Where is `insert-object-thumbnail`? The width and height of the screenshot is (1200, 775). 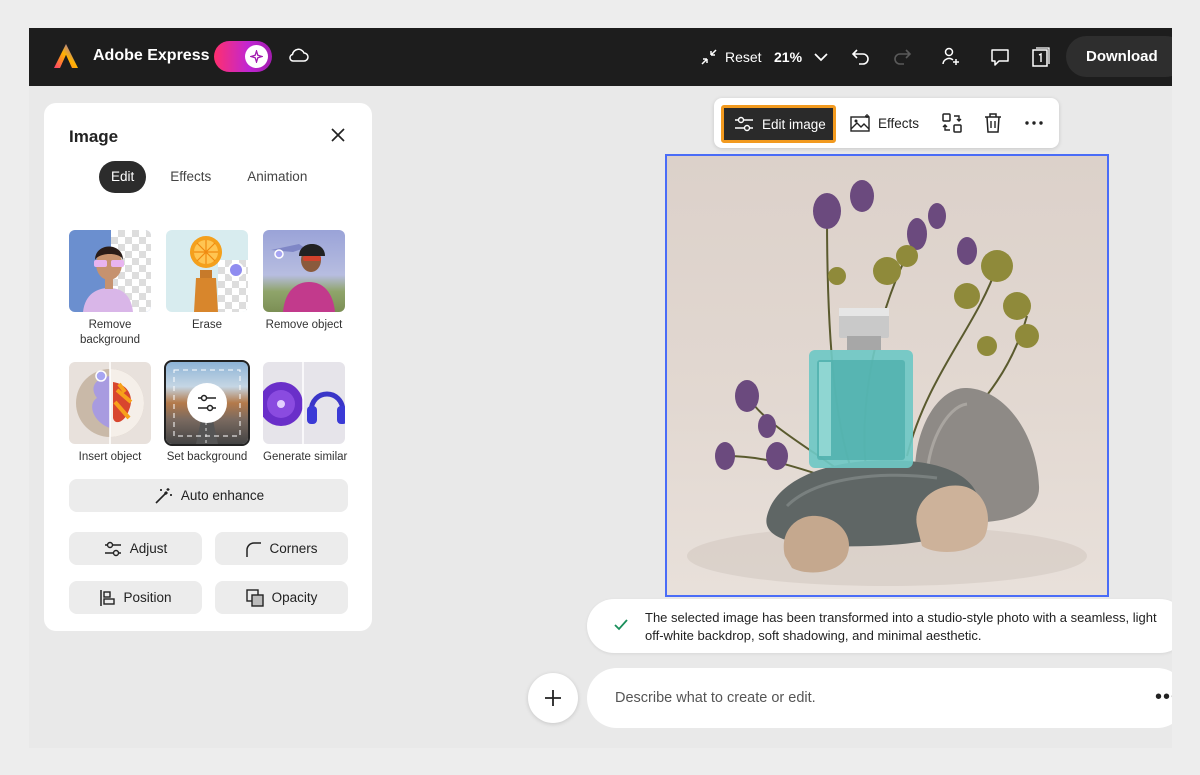 insert-object-thumbnail is located at coordinates (110, 403).